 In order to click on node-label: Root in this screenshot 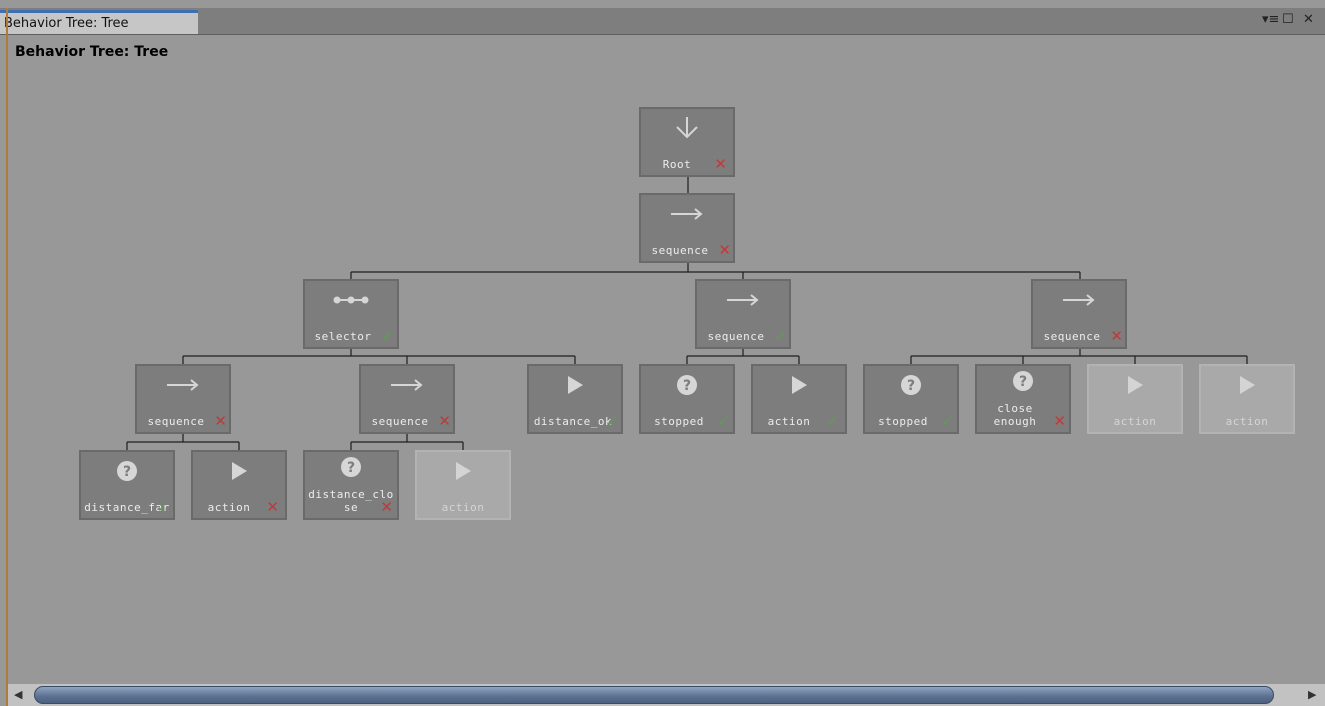, I will do `click(677, 164)`.